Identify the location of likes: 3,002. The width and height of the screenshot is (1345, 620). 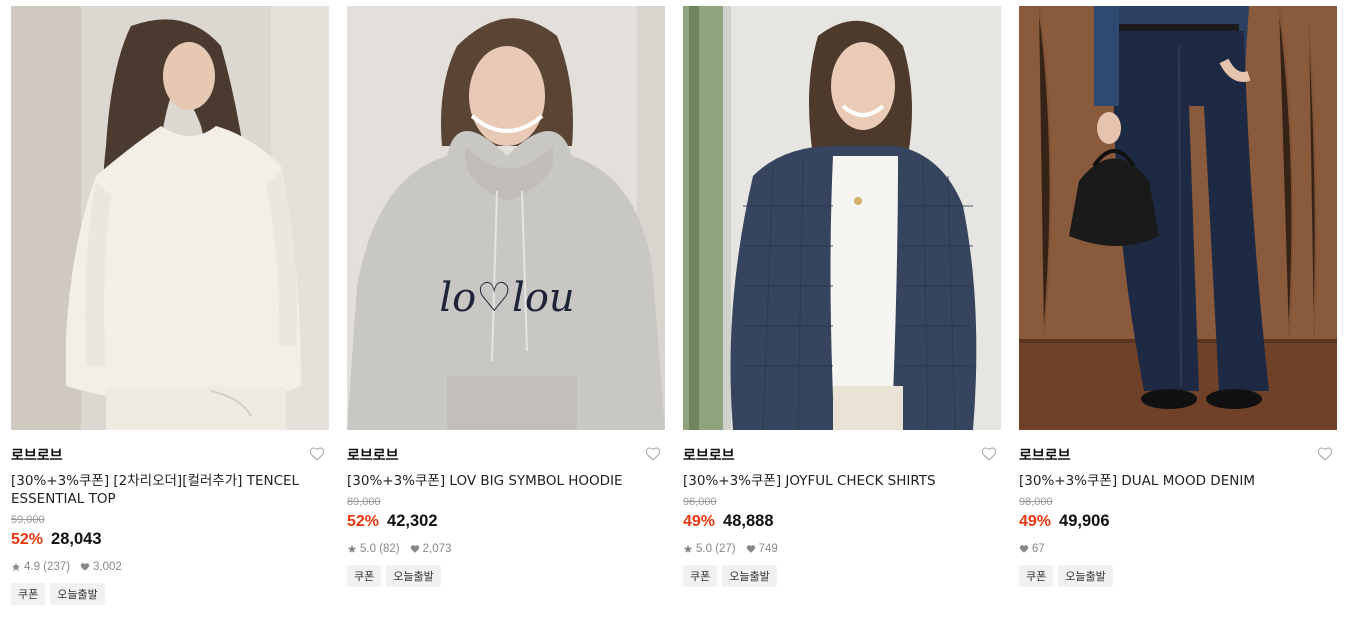
(101, 567).